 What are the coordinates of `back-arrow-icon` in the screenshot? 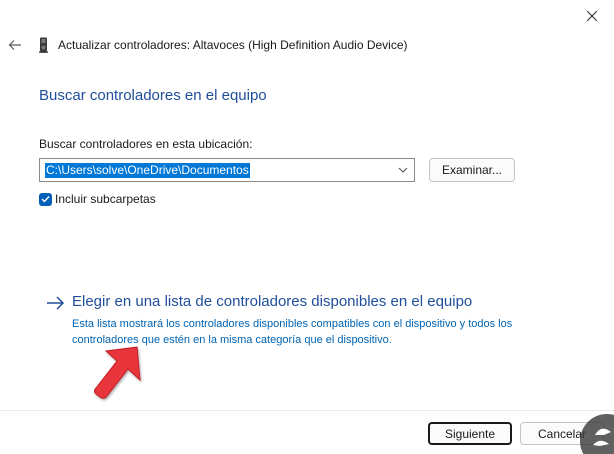 It's located at (14, 45).